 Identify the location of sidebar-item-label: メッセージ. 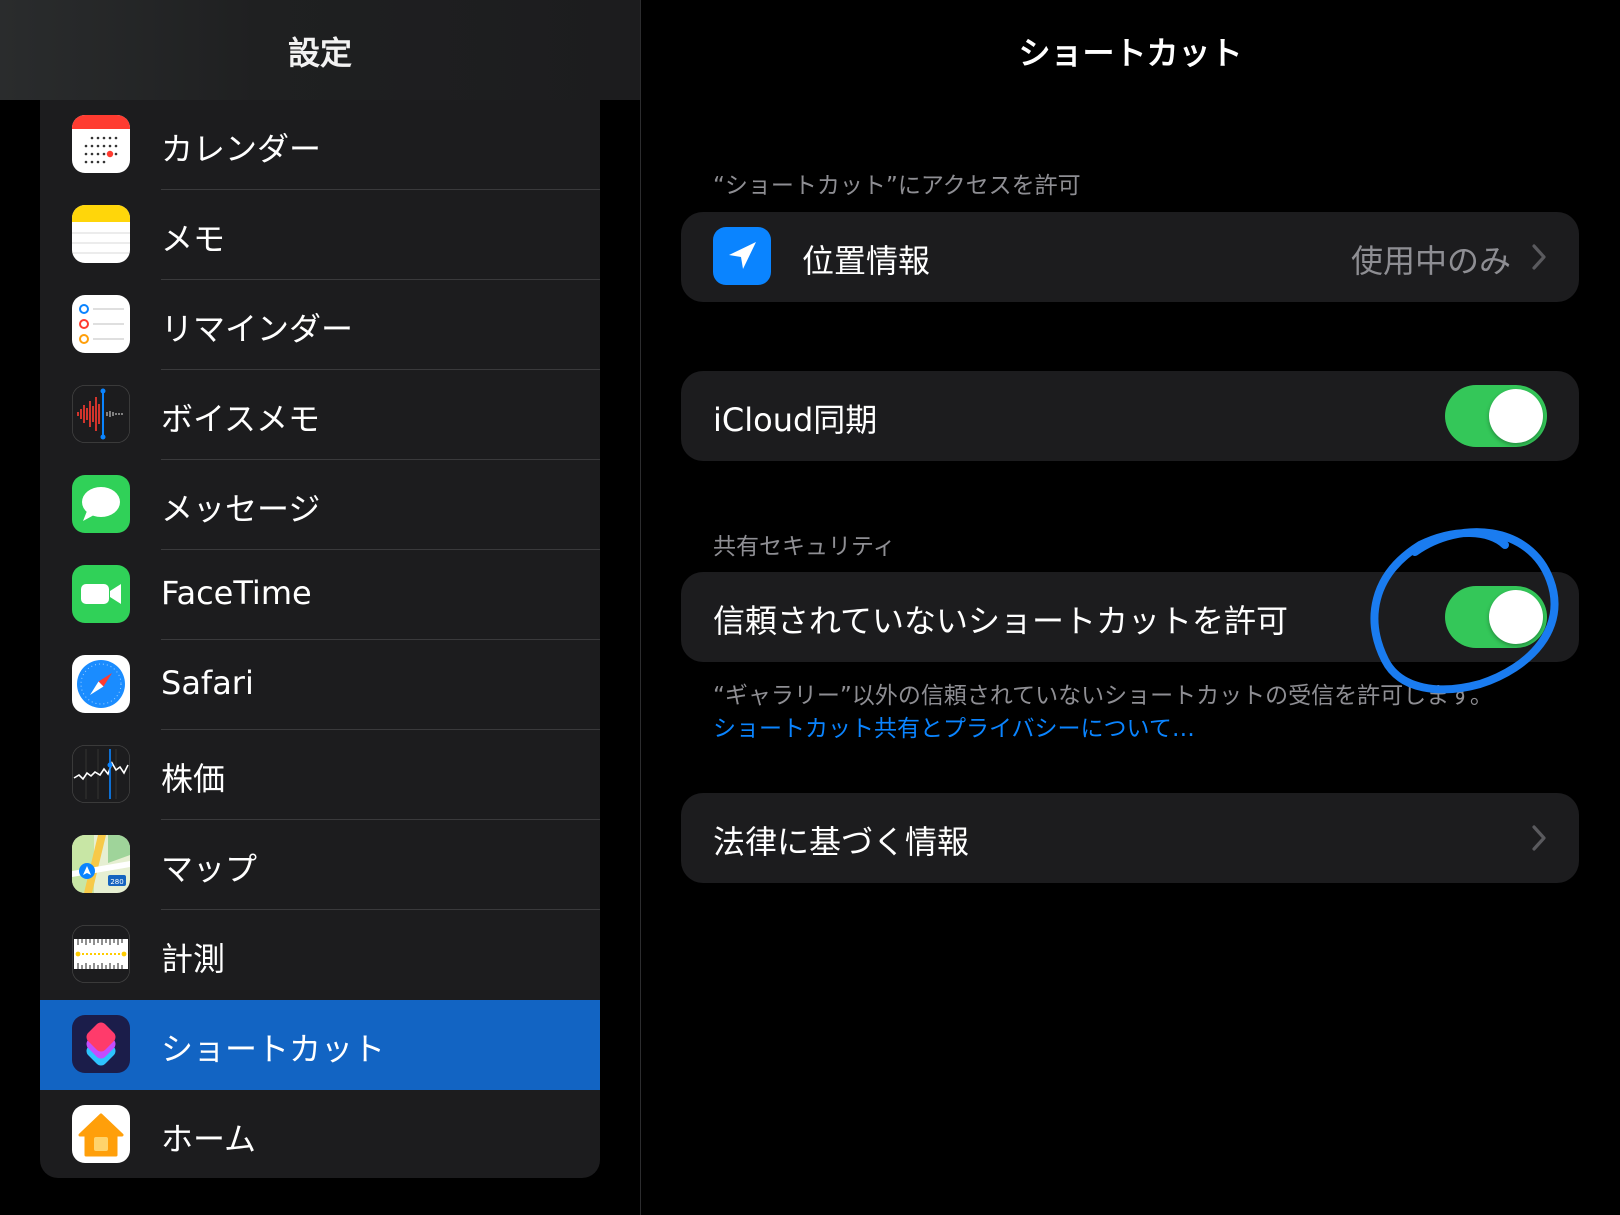
(241, 509).